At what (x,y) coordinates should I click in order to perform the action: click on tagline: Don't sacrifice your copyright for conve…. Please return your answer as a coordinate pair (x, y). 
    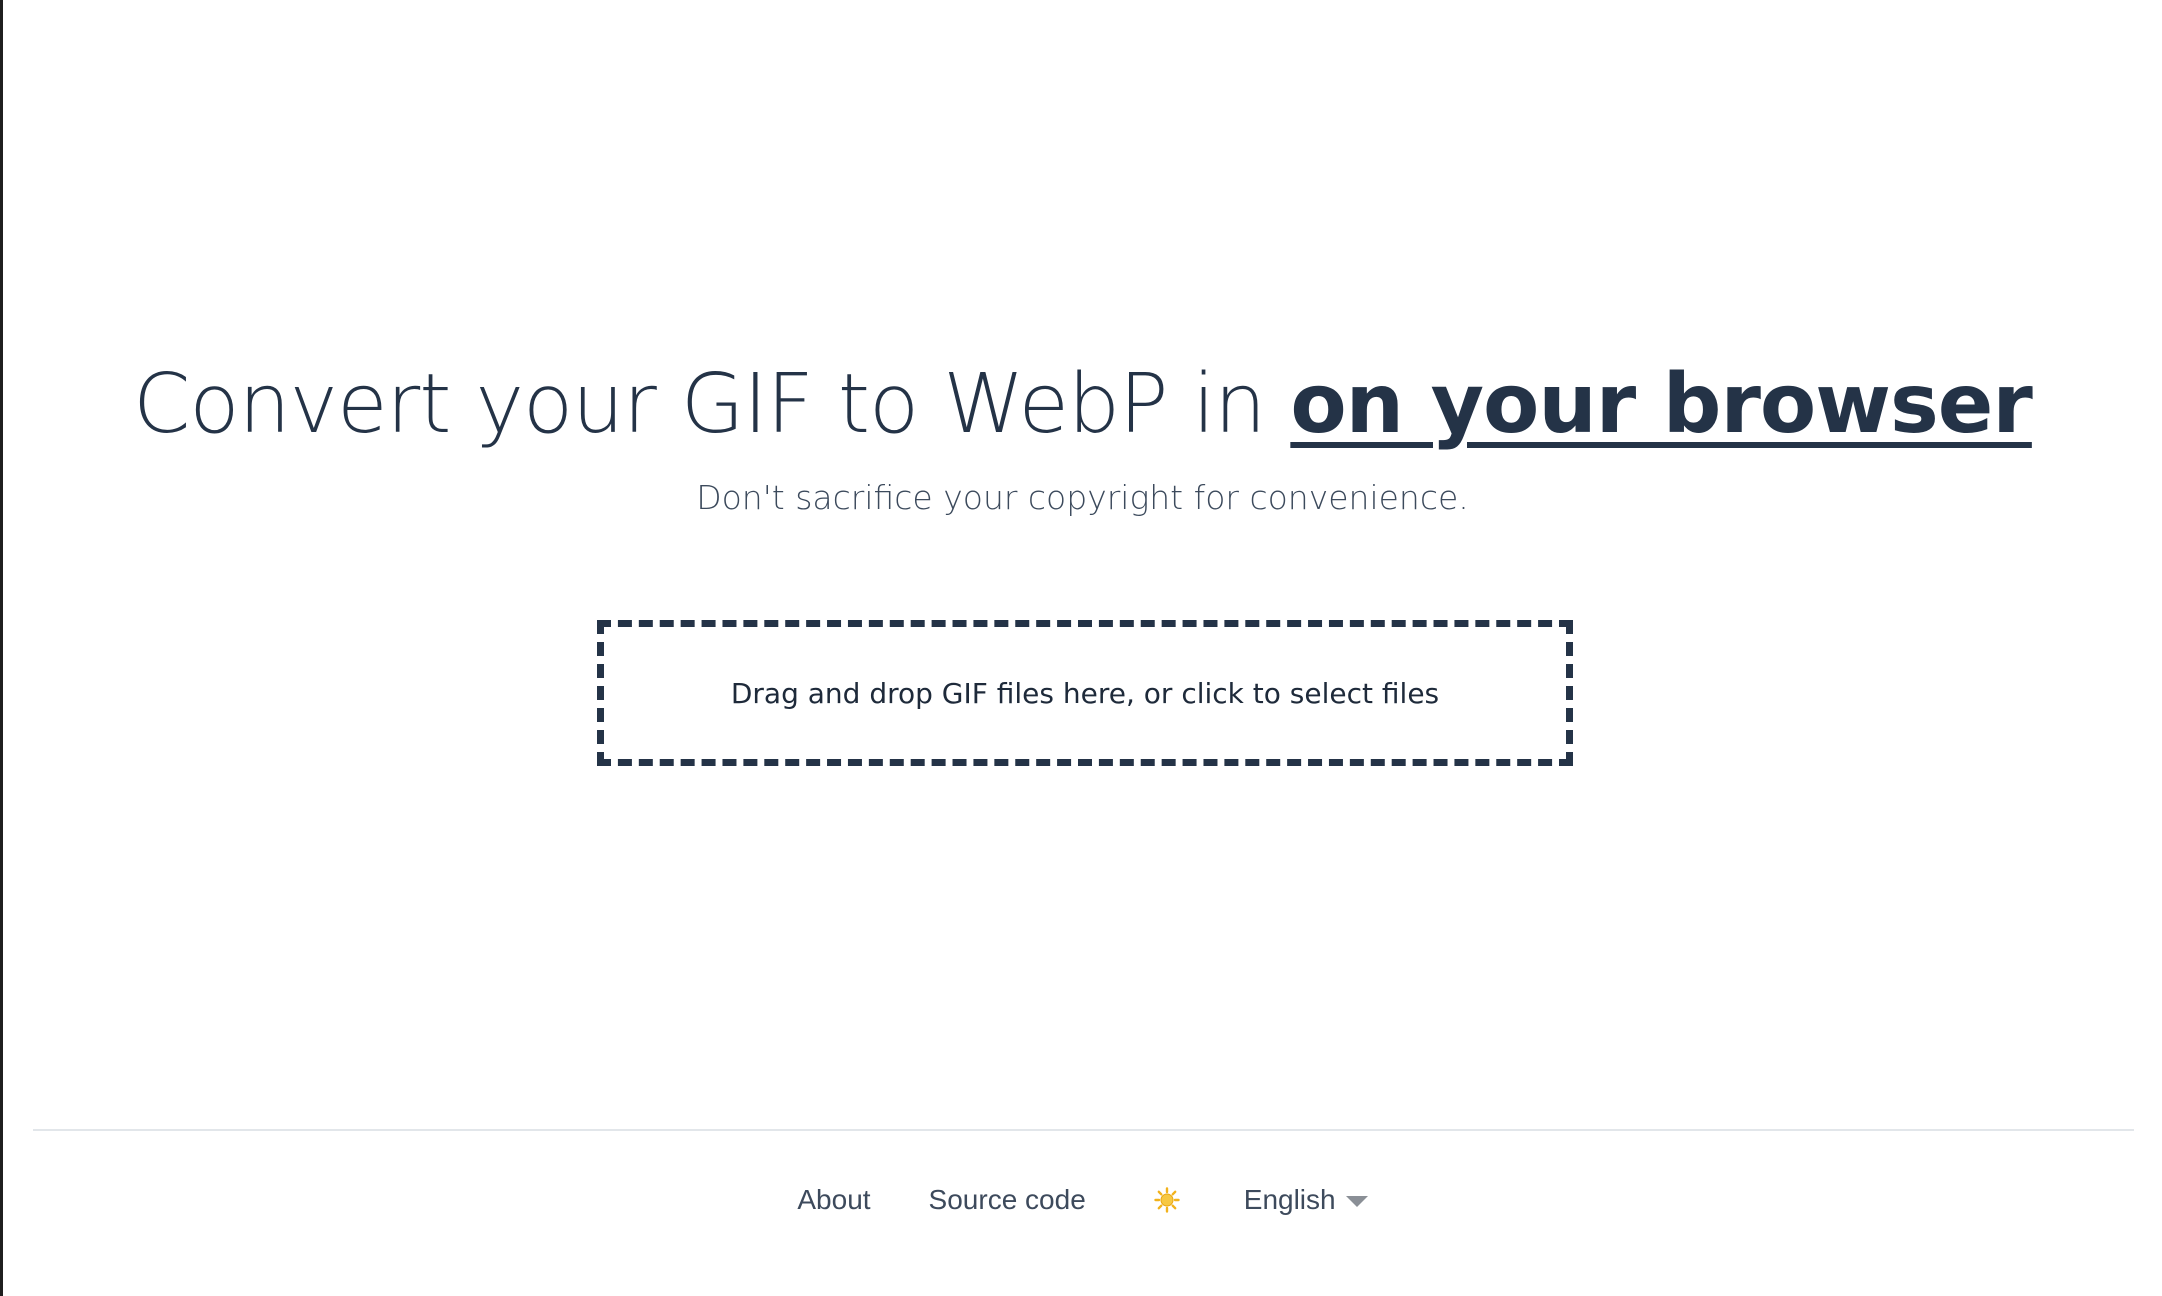
    Looking at the image, I should click on (1082, 497).